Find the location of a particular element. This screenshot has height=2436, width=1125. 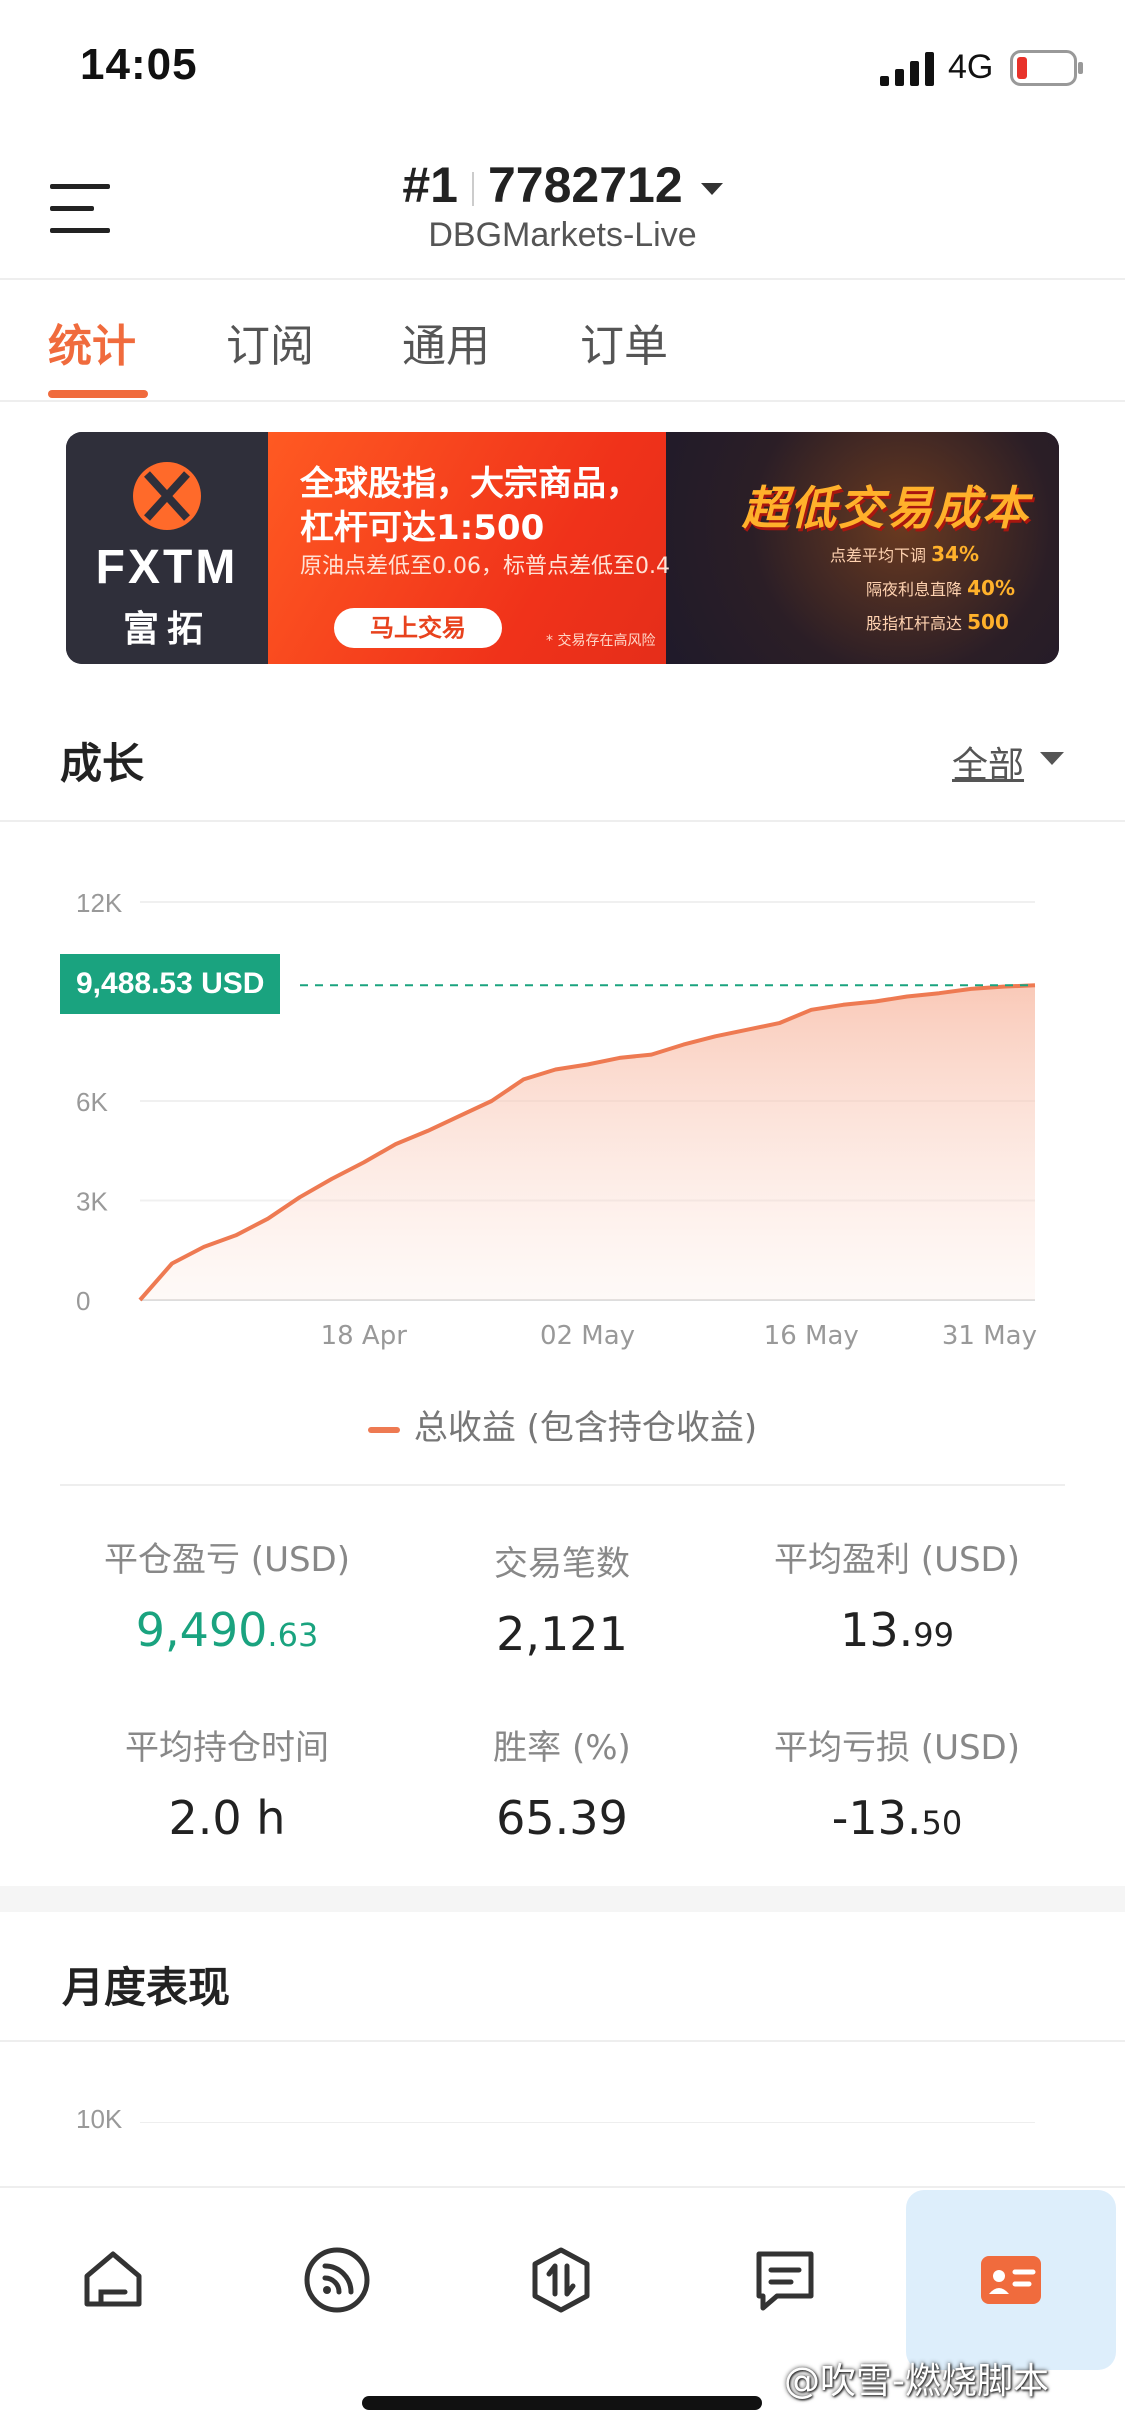

status-bar: 14:05 4G is located at coordinates (562, 70).